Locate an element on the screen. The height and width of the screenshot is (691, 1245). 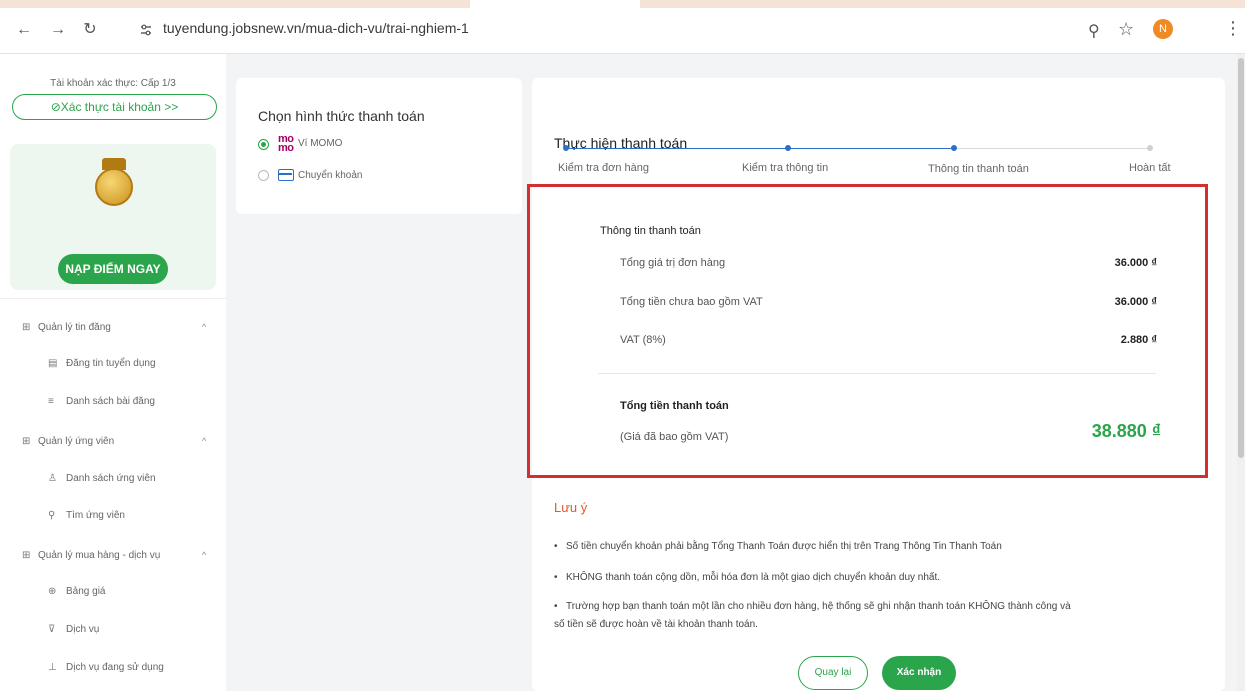
profile-avatar: N is located at coordinates (1163, 29).